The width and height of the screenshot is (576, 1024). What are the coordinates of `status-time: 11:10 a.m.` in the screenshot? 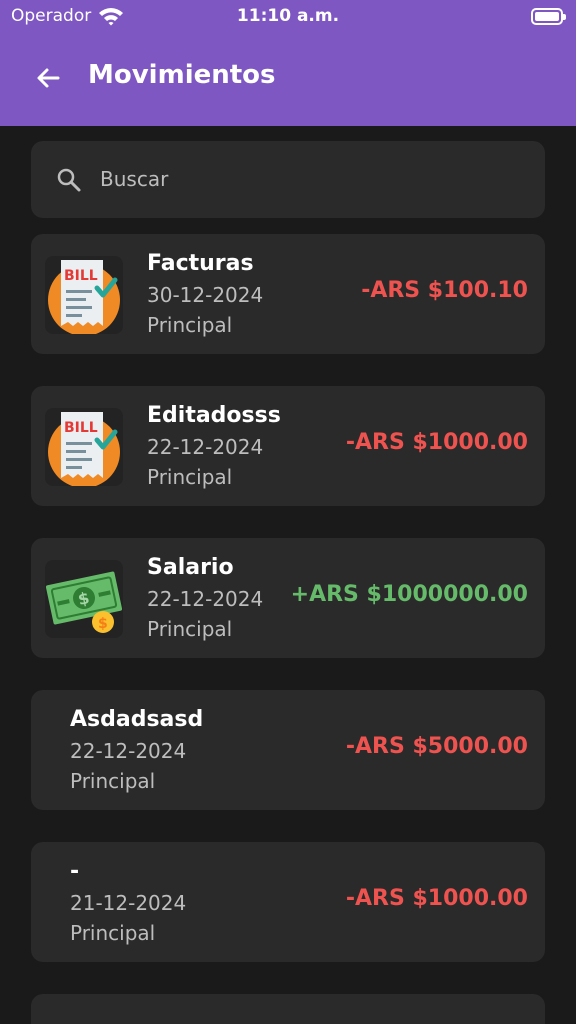 It's located at (288, 16).